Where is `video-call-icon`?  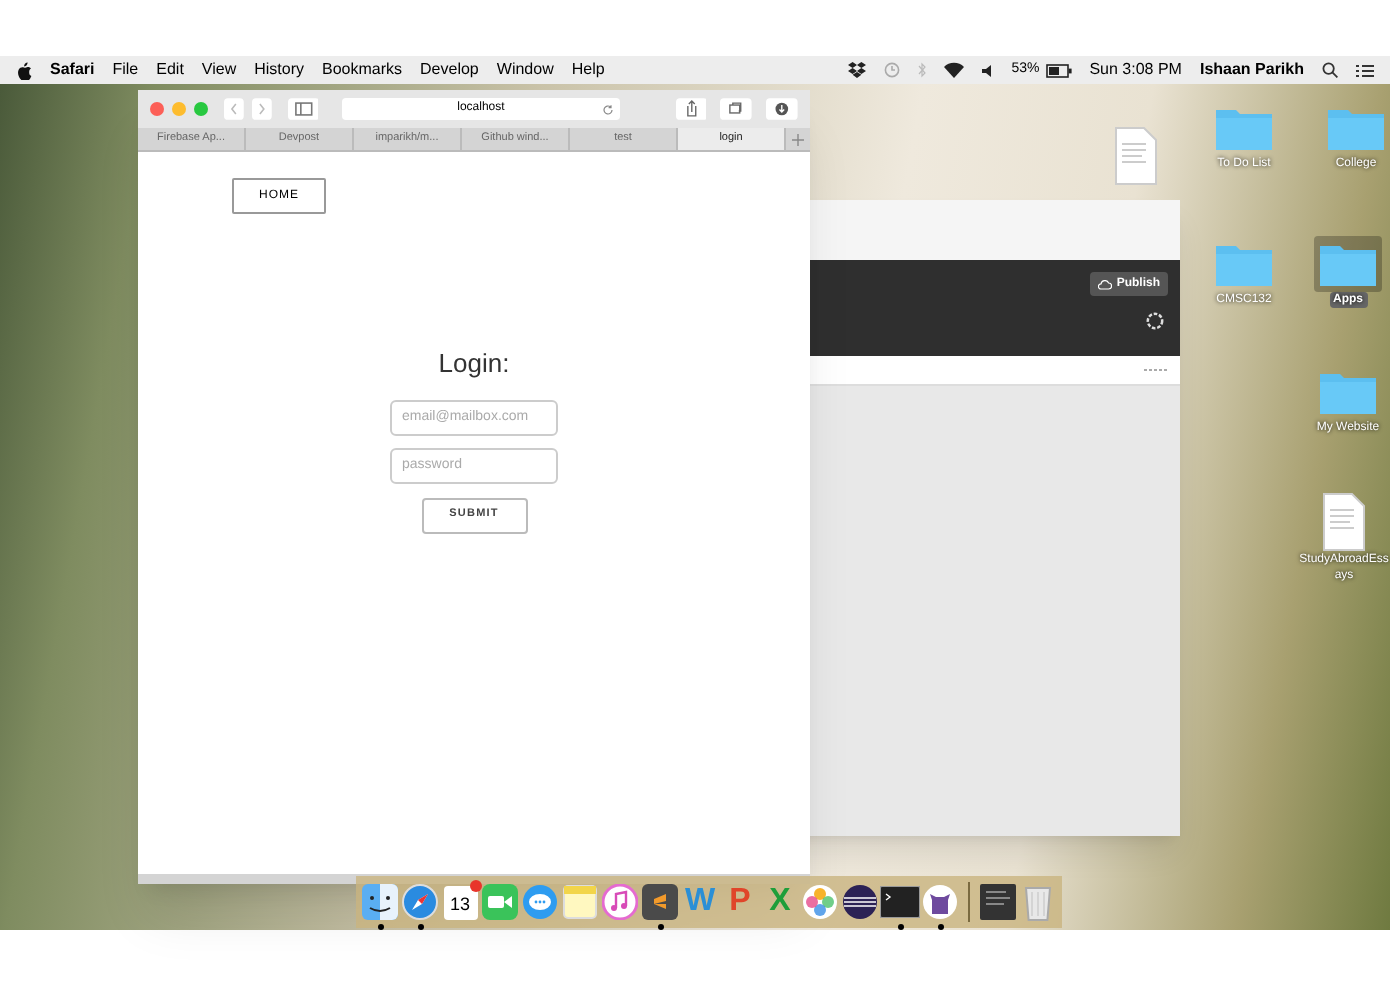
video-call-icon is located at coordinates (500, 902).